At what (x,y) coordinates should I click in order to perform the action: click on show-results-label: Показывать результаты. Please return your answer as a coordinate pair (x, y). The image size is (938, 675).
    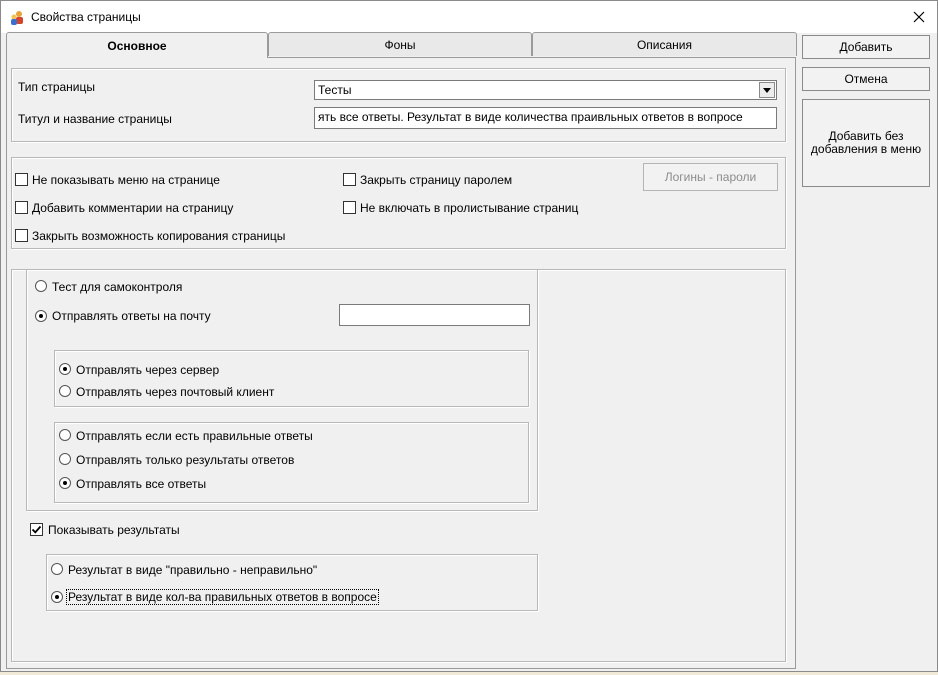
    Looking at the image, I should click on (114, 530).